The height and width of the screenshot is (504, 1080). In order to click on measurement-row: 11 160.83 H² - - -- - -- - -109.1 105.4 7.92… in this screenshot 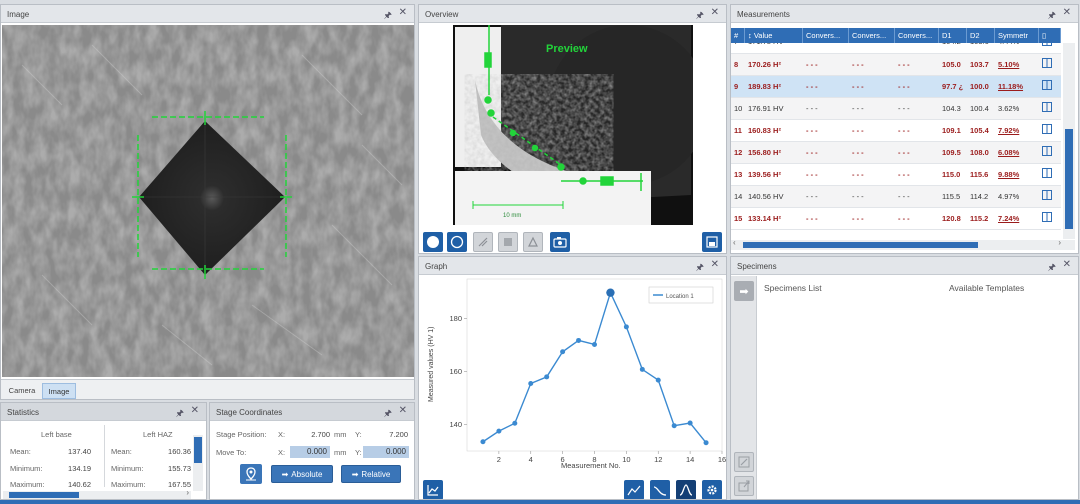, I will do `click(896, 130)`.